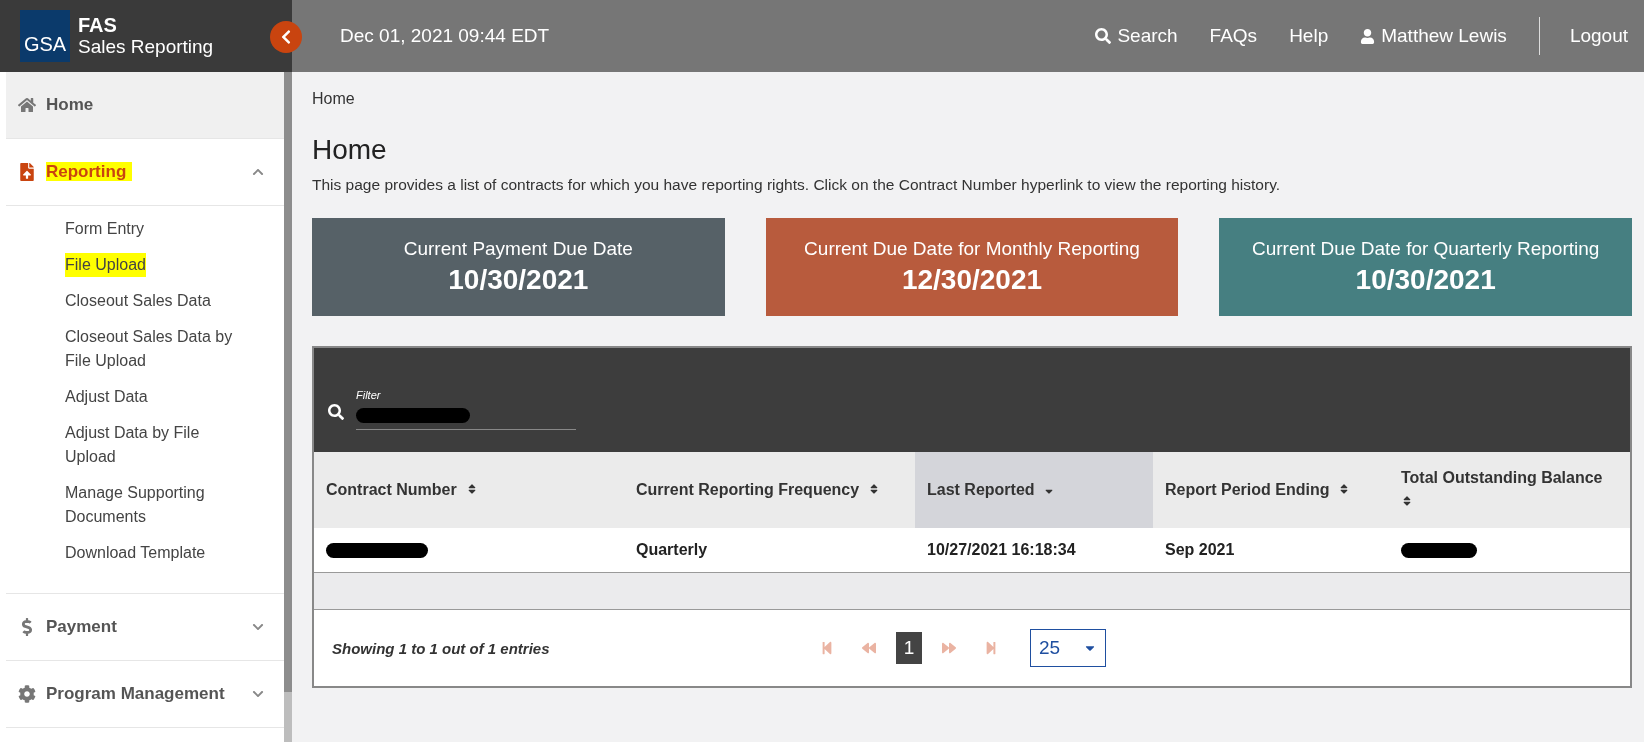 This screenshot has height=742, width=1644. What do you see at coordinates (146, 47) in the screenshot?
I see `app-subtitle: Sales Reporting` at bounding box center [146, 47].